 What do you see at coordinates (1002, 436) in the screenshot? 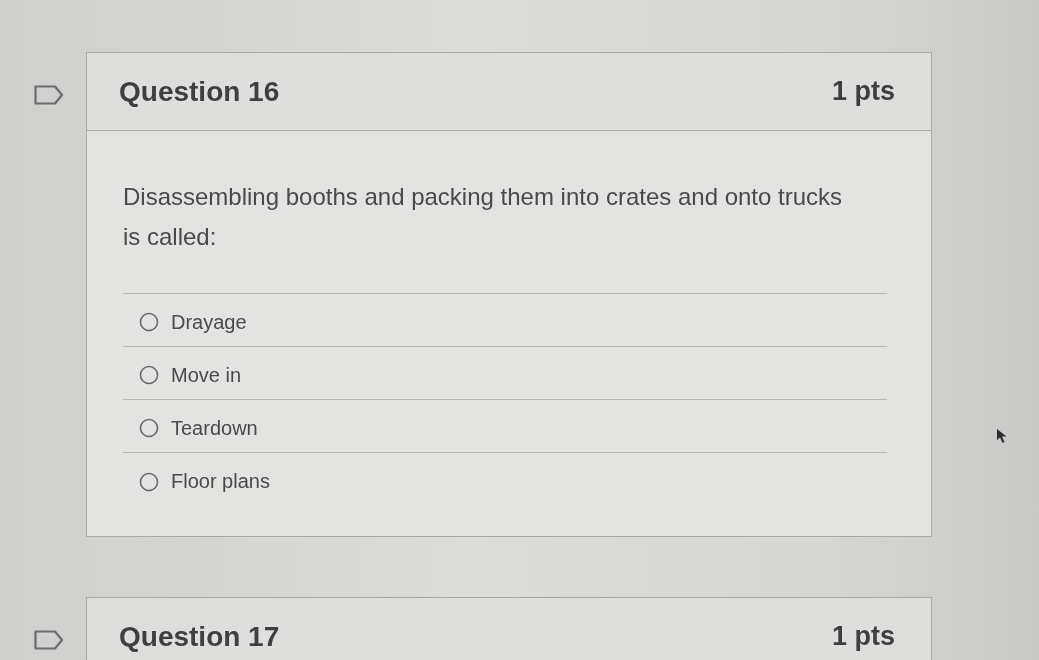
I see `mouse-pointer-icon` at bounding box center [1002, 436].